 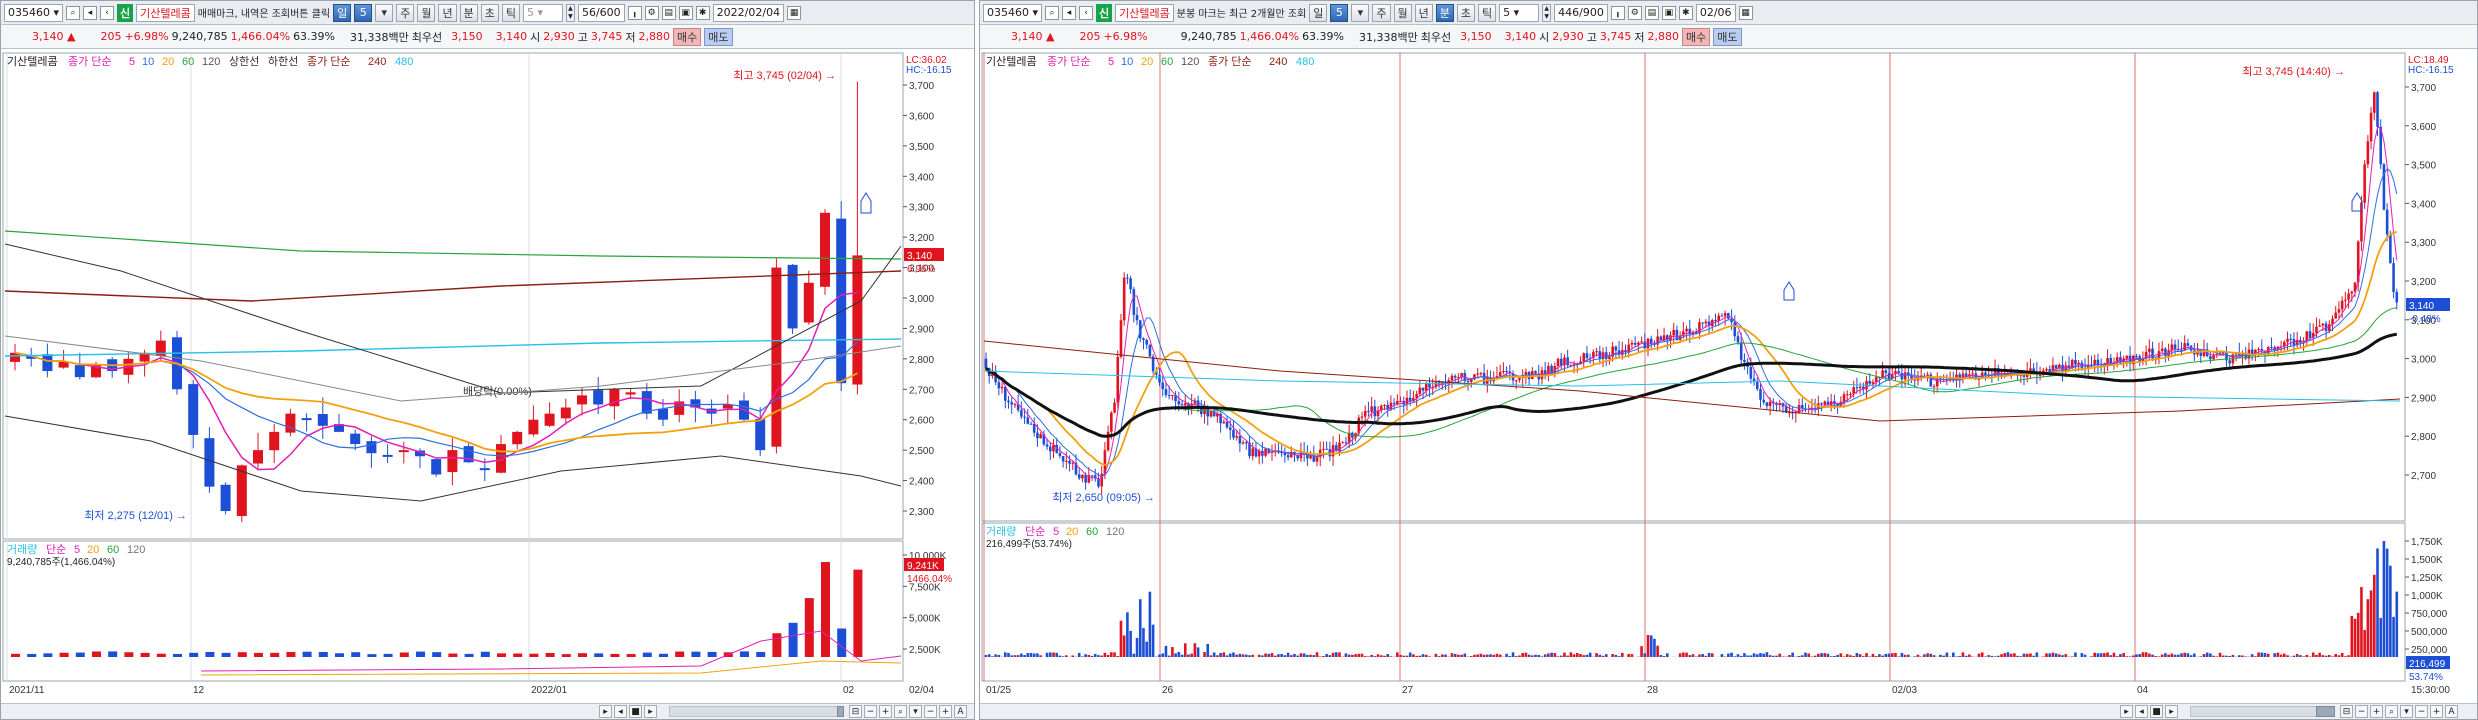 I want to click on volume-tick-label: 1,750K, so click(x=2427, y=542).